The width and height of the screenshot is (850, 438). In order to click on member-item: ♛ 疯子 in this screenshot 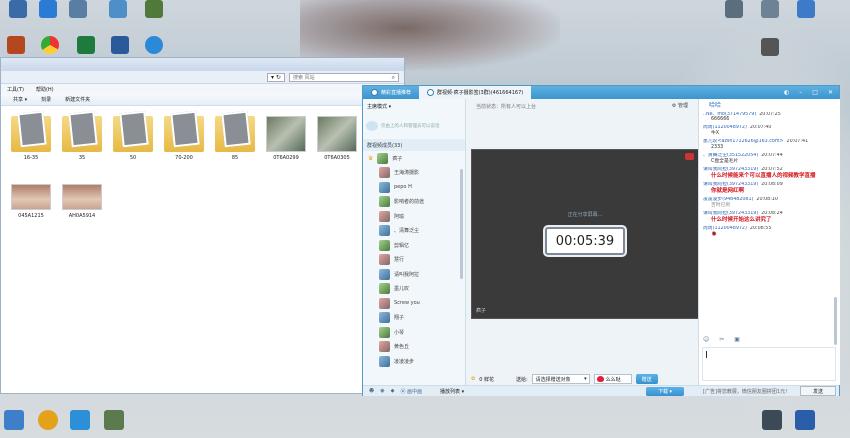, I will do `click(414, 158)`.